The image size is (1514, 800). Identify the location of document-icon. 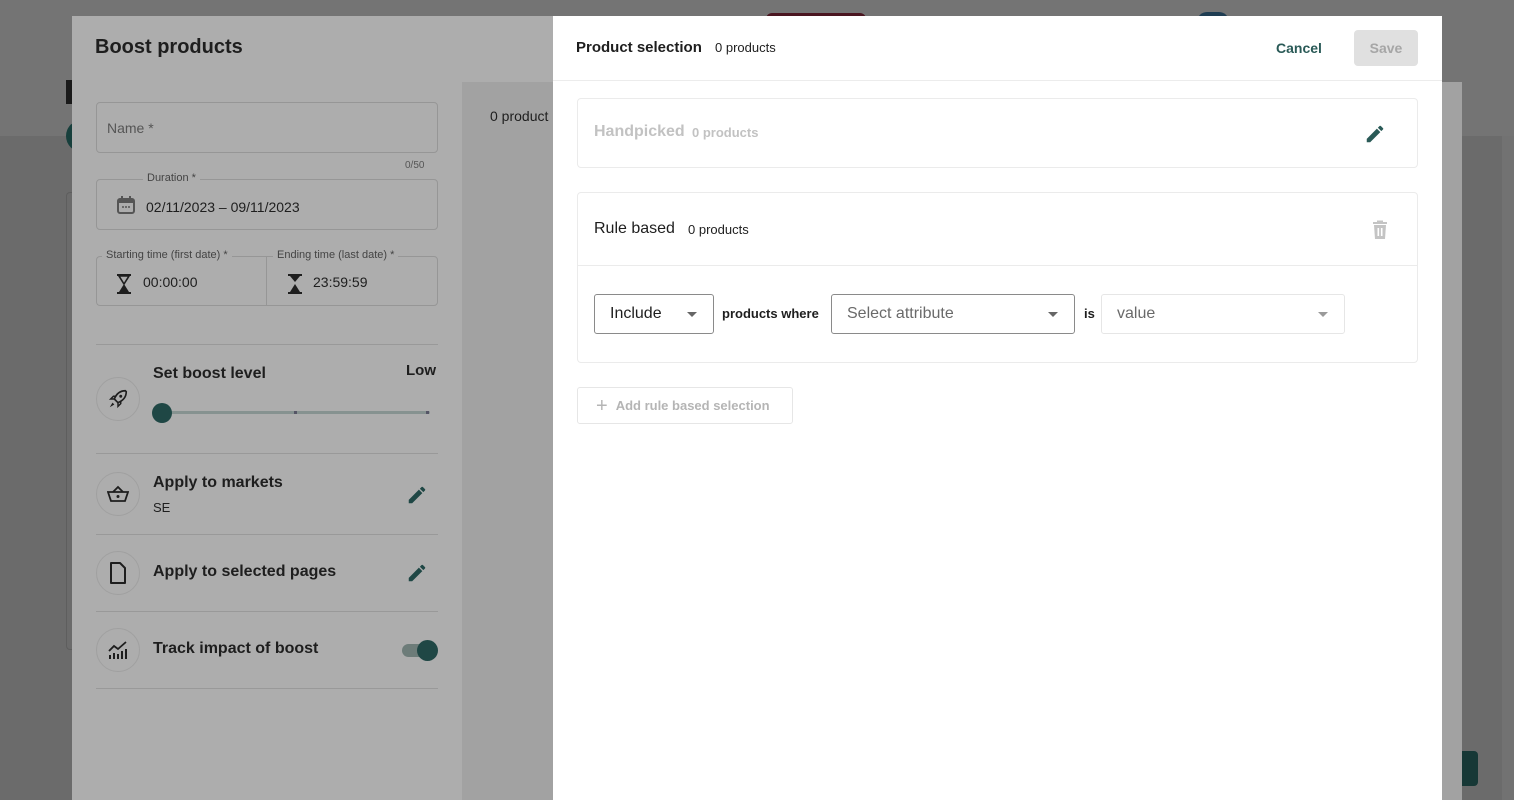
(118, 573).